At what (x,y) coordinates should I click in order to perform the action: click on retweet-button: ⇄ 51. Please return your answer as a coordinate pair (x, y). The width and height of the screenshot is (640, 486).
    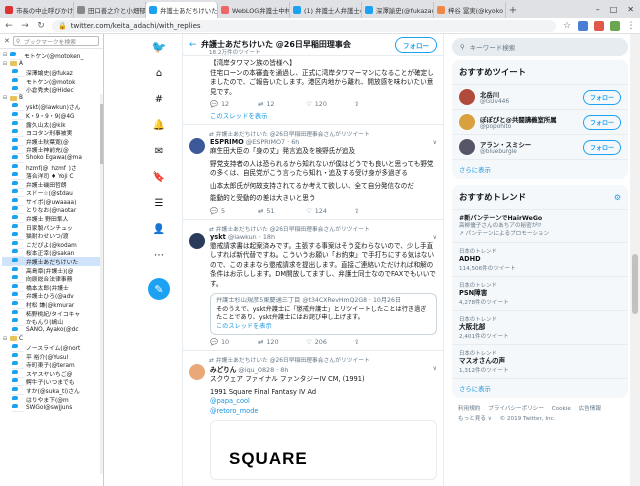
    Looking at the image, I should click on (282, 211).